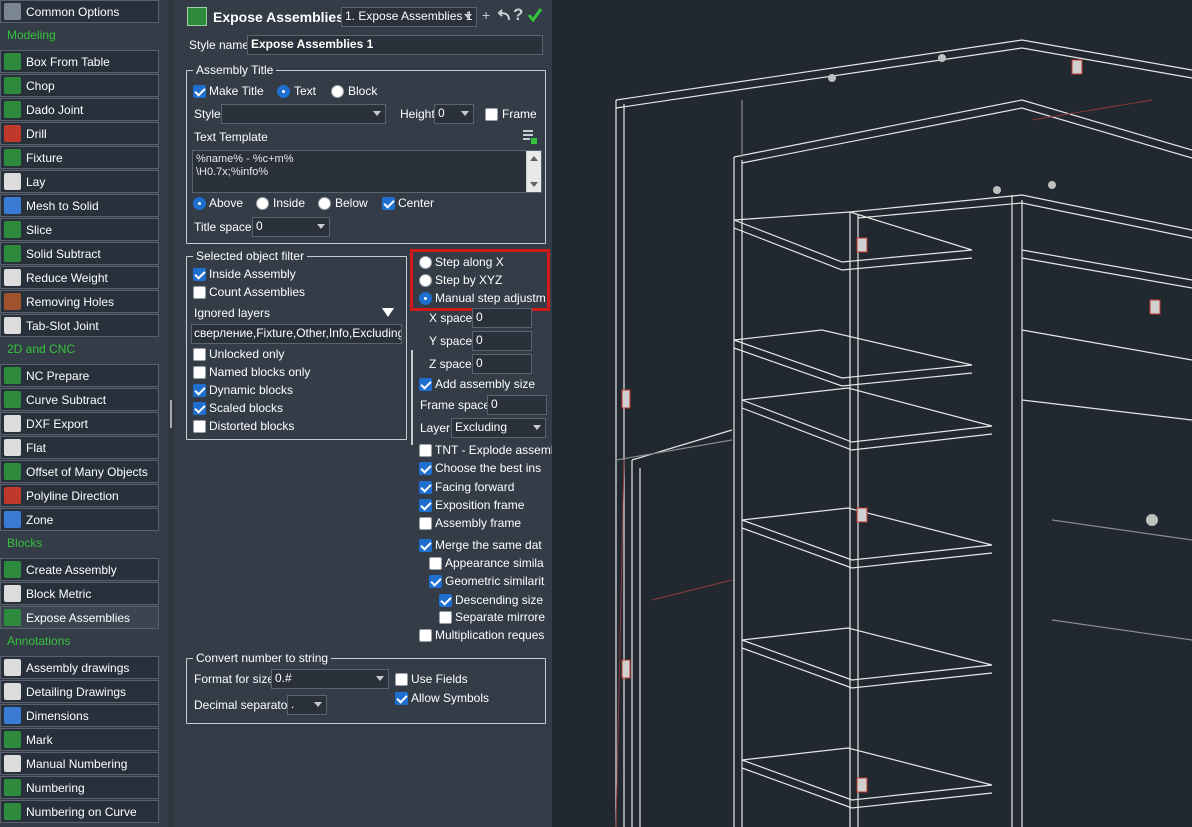 This screenshot has width=1192, height=827. What do you see at coordinates (79, 277) in the screenshot?
I see `sidebar-item-reduce-weight: Reduce Weight` at bounding box center [79, 277].